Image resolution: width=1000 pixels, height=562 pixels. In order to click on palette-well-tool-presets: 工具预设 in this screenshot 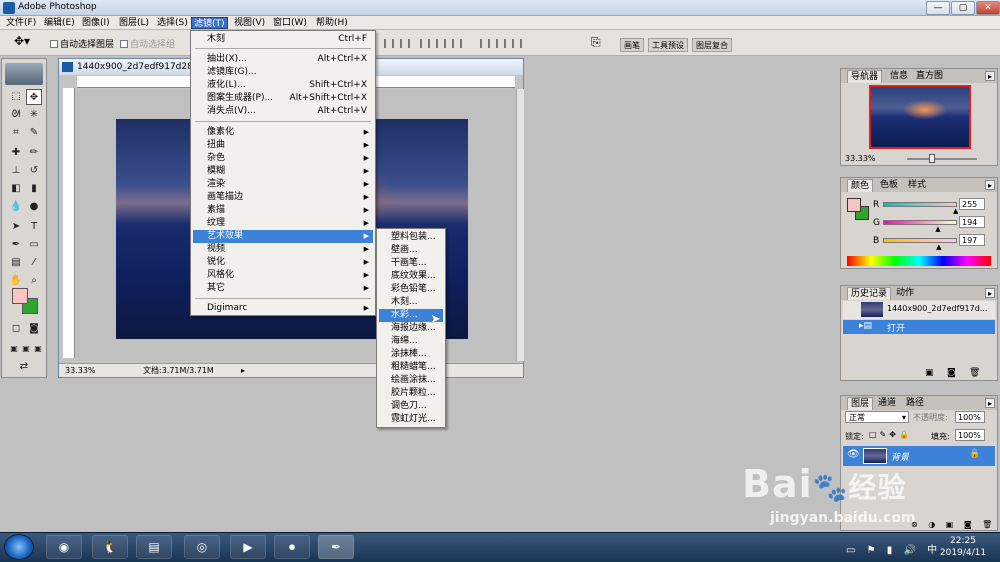, I will do `click(668, 45)`.